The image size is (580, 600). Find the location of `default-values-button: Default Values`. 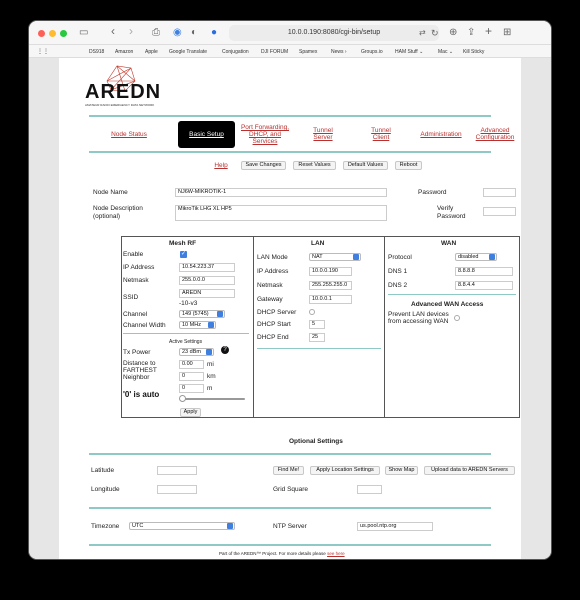

default-values-button: Default Values is located at coordinates (365, 165).